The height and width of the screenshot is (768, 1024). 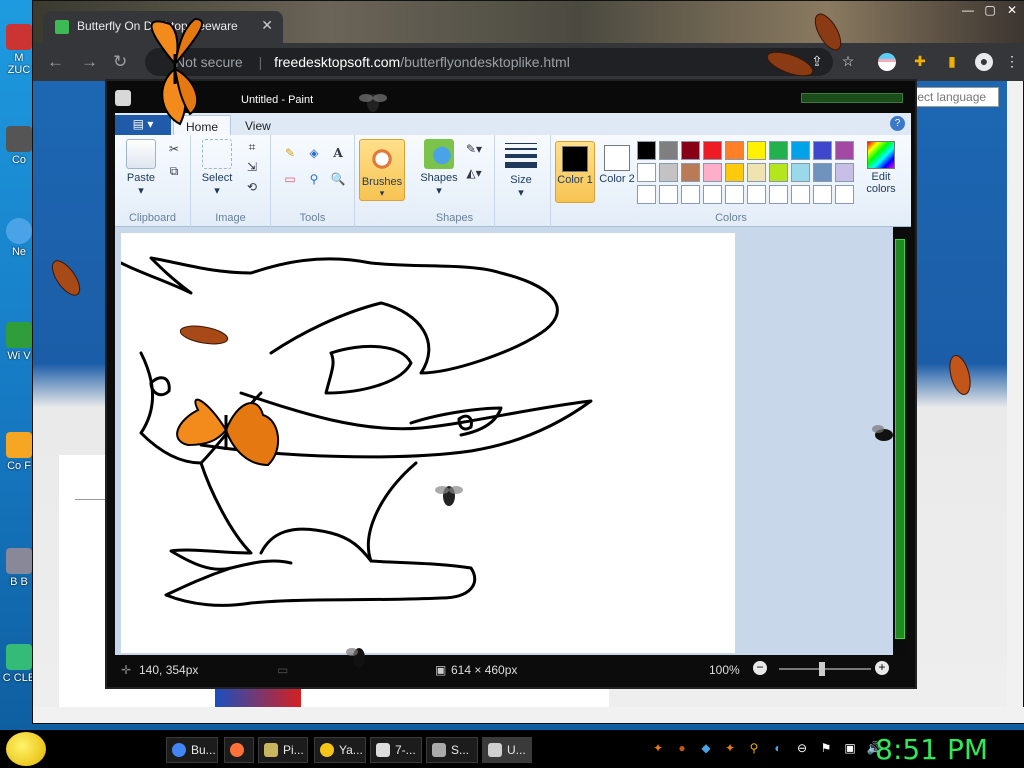 What do you see at coordinates (19, 664) in the screenshot?
I see `desktop-icon-7: C CLE` at bounding box center [19, 664].